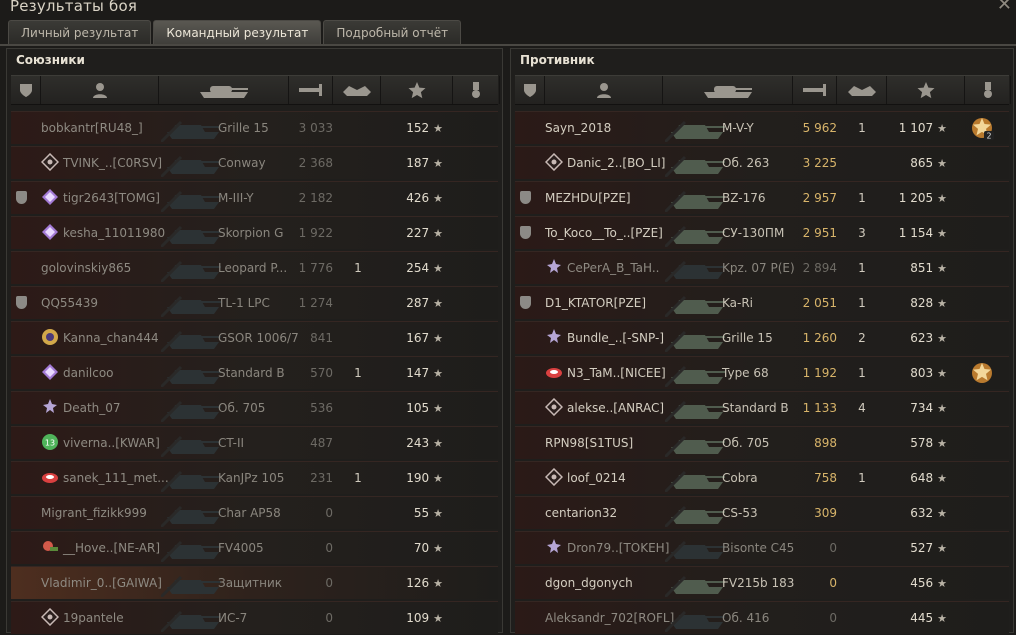  What do you see at coordinates (615, 338) in the screenshot?
I see `player-name: Bundle_..[-SNP-]` at bounding box center [615, 338].